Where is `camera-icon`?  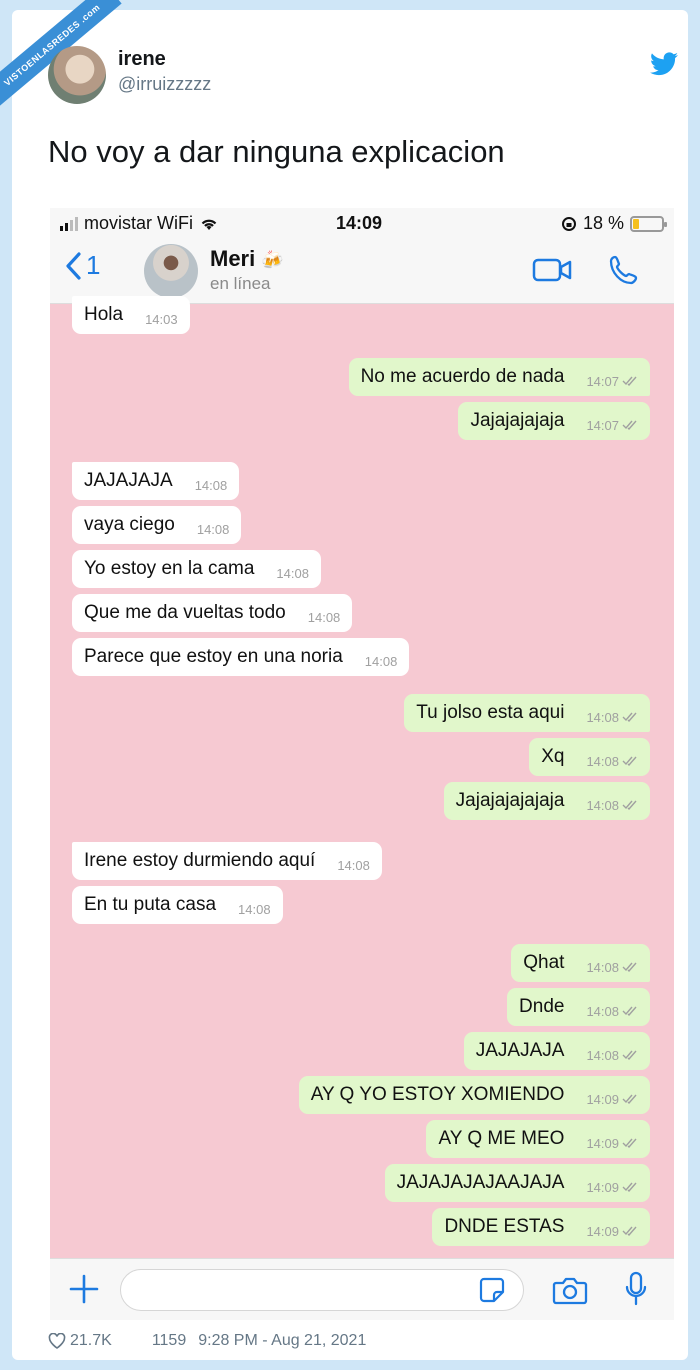 camera-icon is located at coordinates (570, 1290).